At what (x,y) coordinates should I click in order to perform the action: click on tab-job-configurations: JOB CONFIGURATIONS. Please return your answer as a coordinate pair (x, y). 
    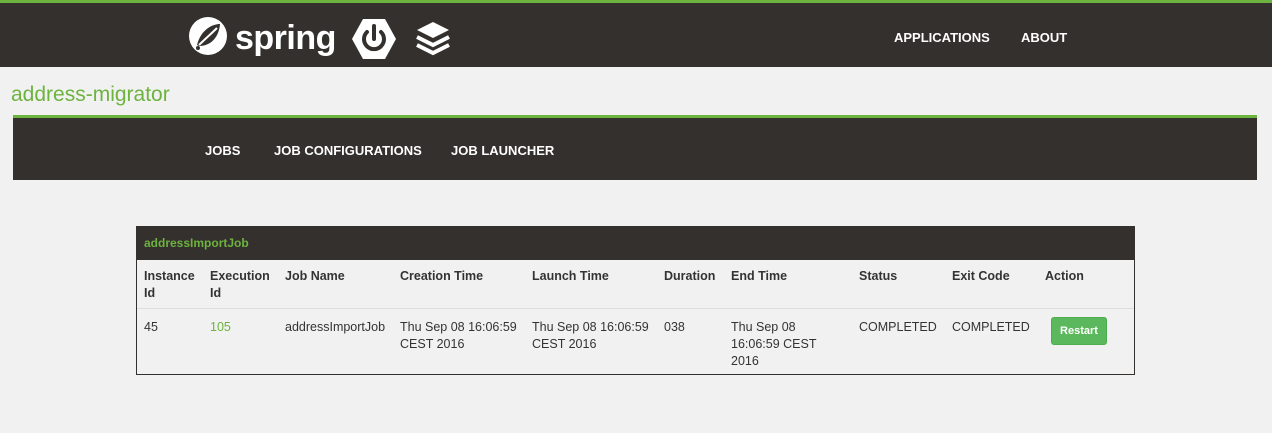
    Looking at the image, I should click on (348, 150).